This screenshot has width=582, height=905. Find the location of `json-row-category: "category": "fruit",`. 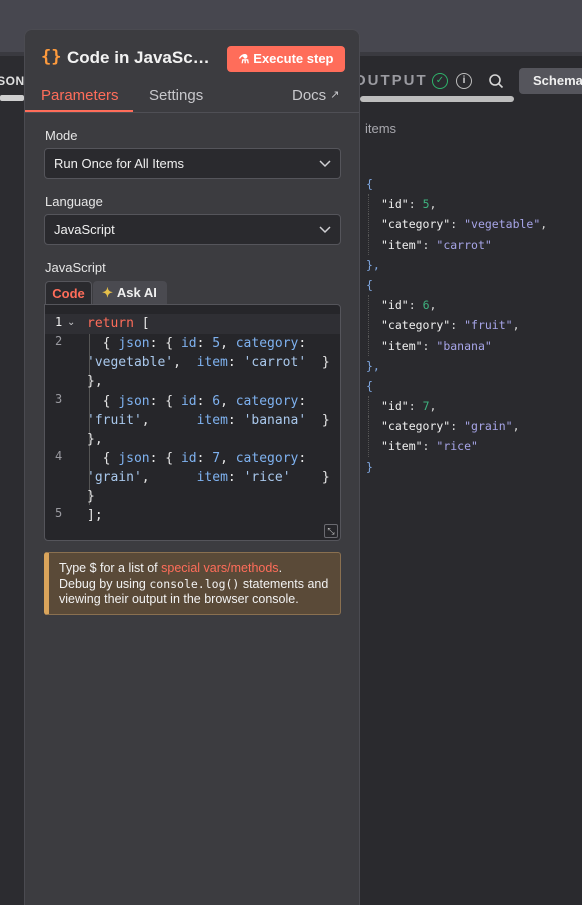

json-row-category: "category": "fruit", is located at coordinates (457, 325).